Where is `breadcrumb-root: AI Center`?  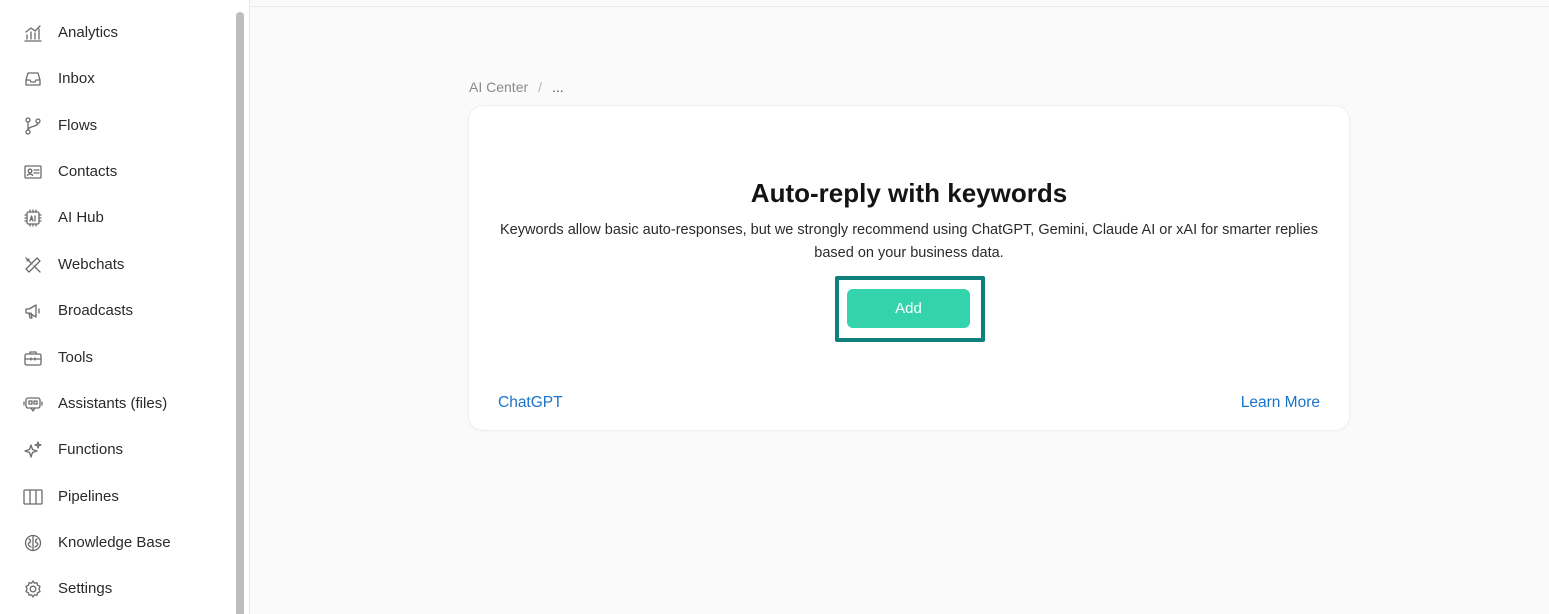 breadcrumb-root: AI Center is located at coordinates (498, 87).